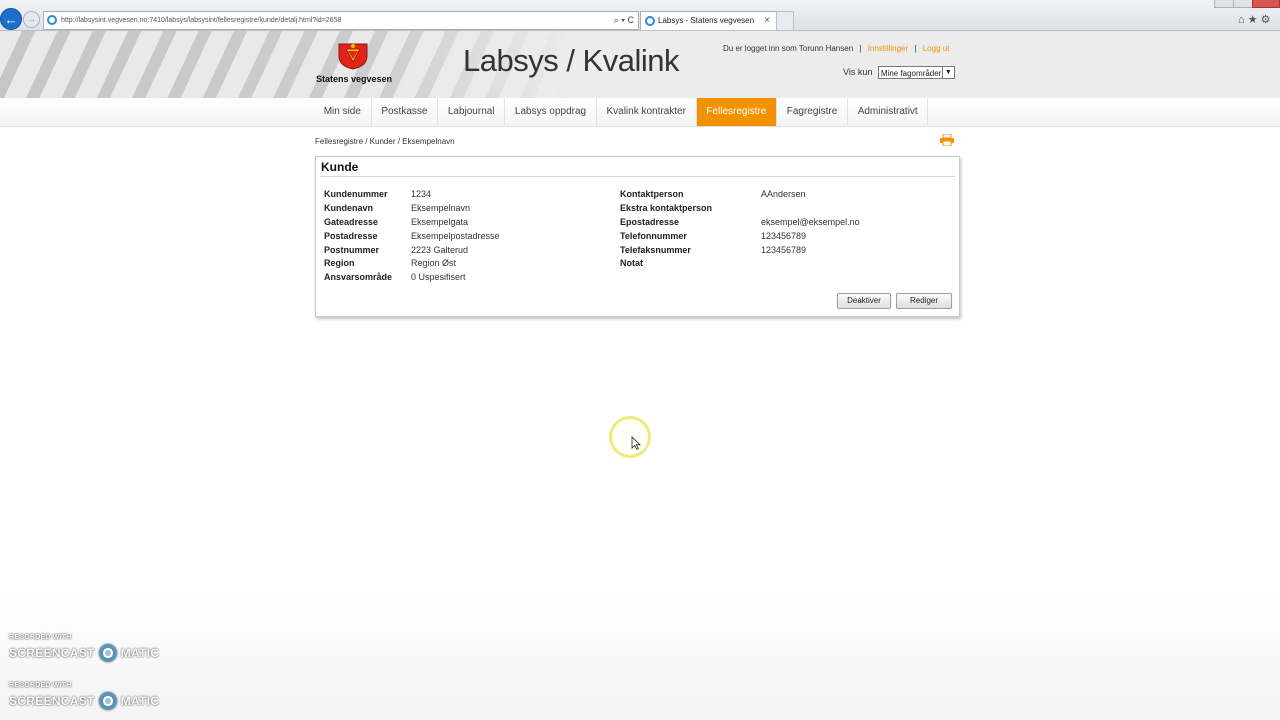 This screenshot has width=1280, height=720. Describe the element at coordinates (785, 20) in the screenshot. I see `new-tab-button` at that location.